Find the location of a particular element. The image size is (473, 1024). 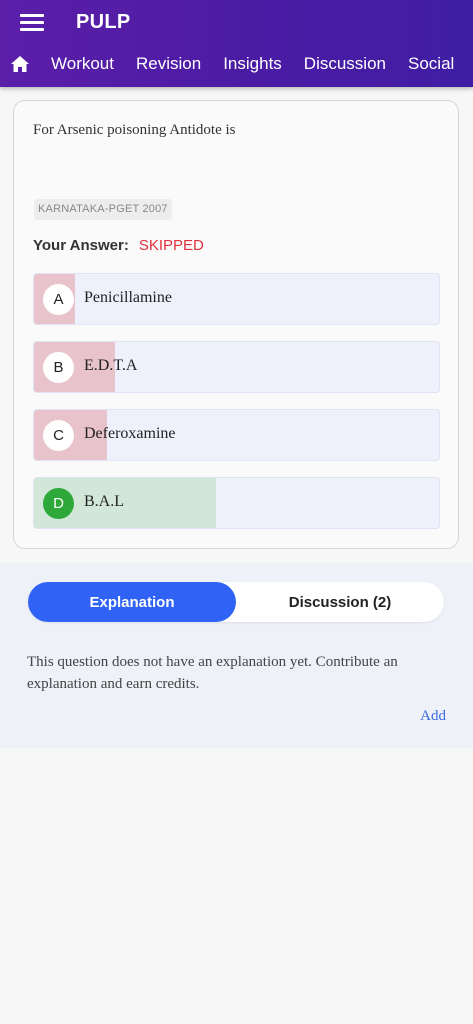

option-text: Penicillamine is located at coordinates (128, 297).